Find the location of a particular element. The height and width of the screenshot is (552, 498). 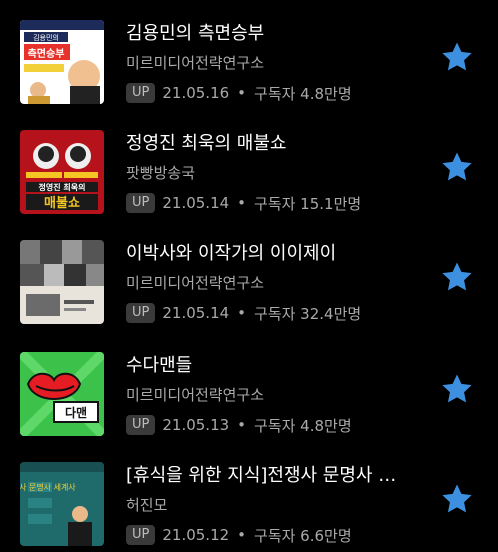

podcast-meta: UP 21.05.14 • 구독자 32.4만명 is located at coordinates (243, 313).